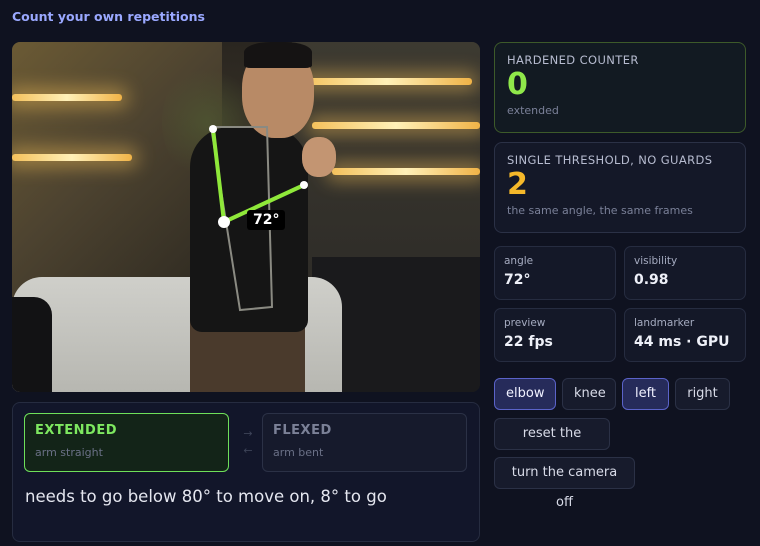 This screenshot has height=546, width=760. What do you see at coordinates (248, 442) in the screenshot?
I see `state-arrows: → ←` at bounding box center [248, 442].